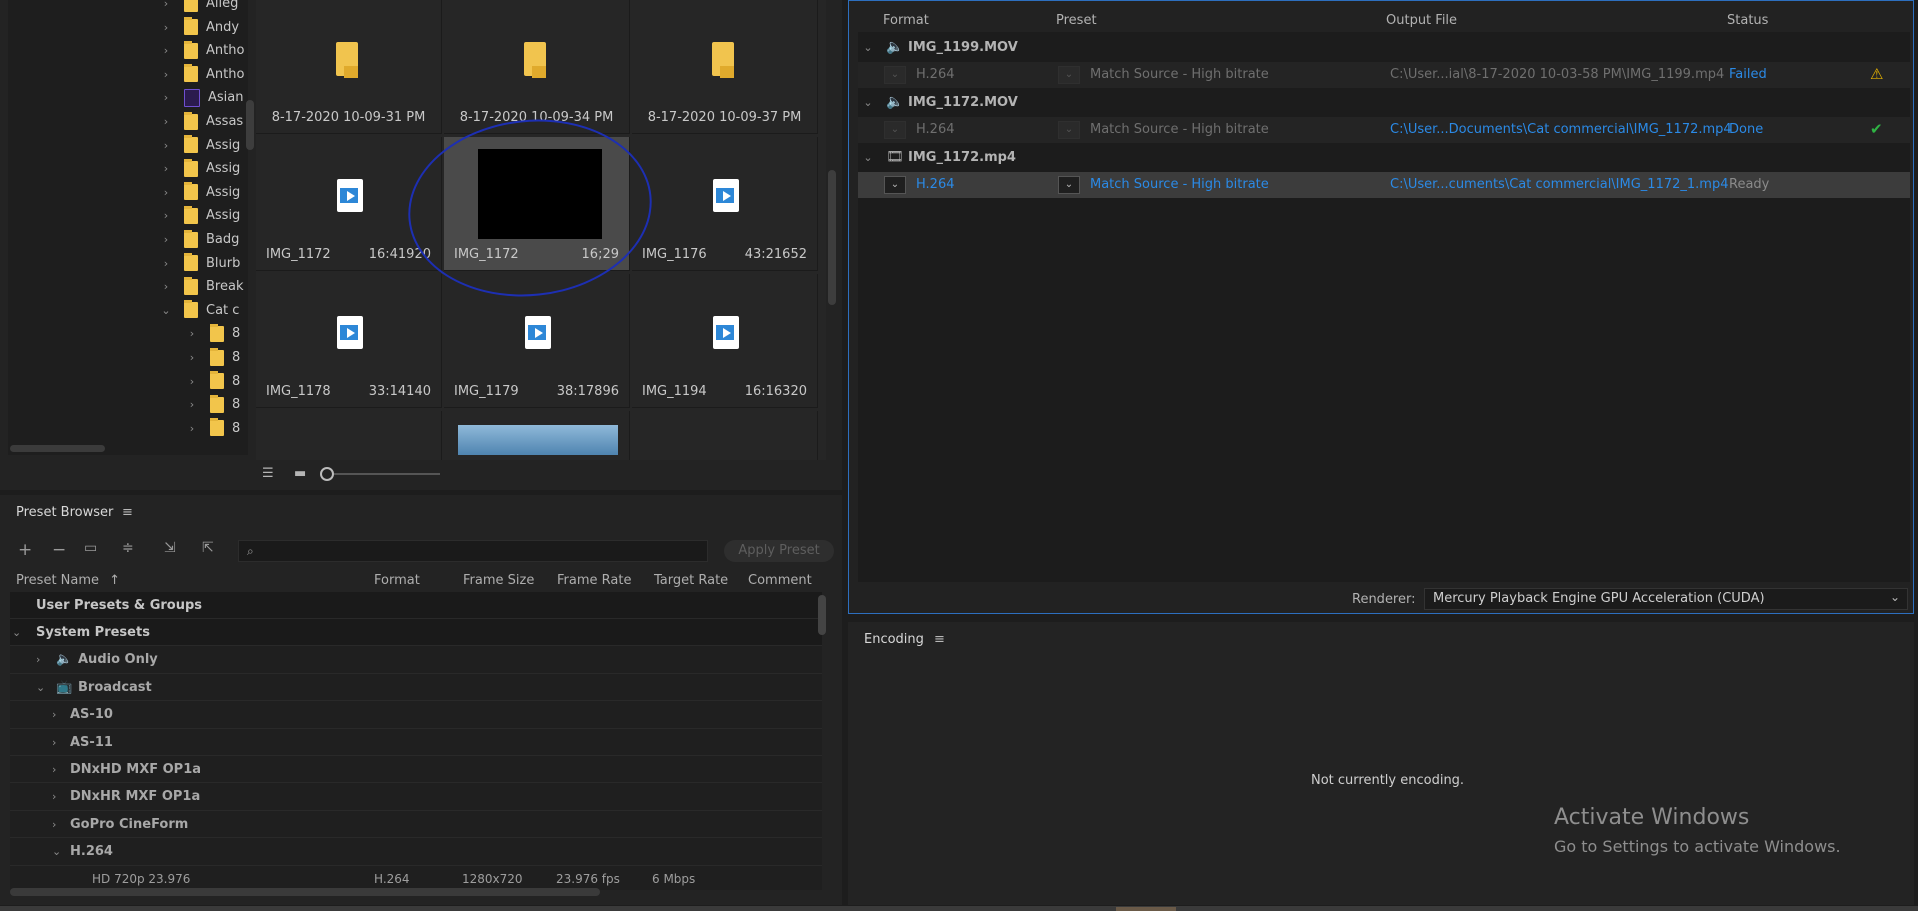 The image size is (1918, 911). What do you see at coordinates (199, 239) in the screenshot?
I see `tree-item: › Badg` at bounding box center [199, 239].